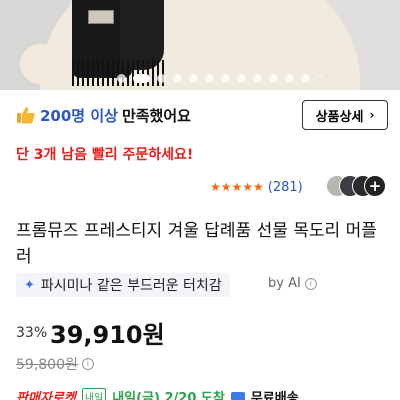 The image size is (400, 400). I want to click on satisfaction-summary: 200명 이상 만족했어요, so click(103, 115).